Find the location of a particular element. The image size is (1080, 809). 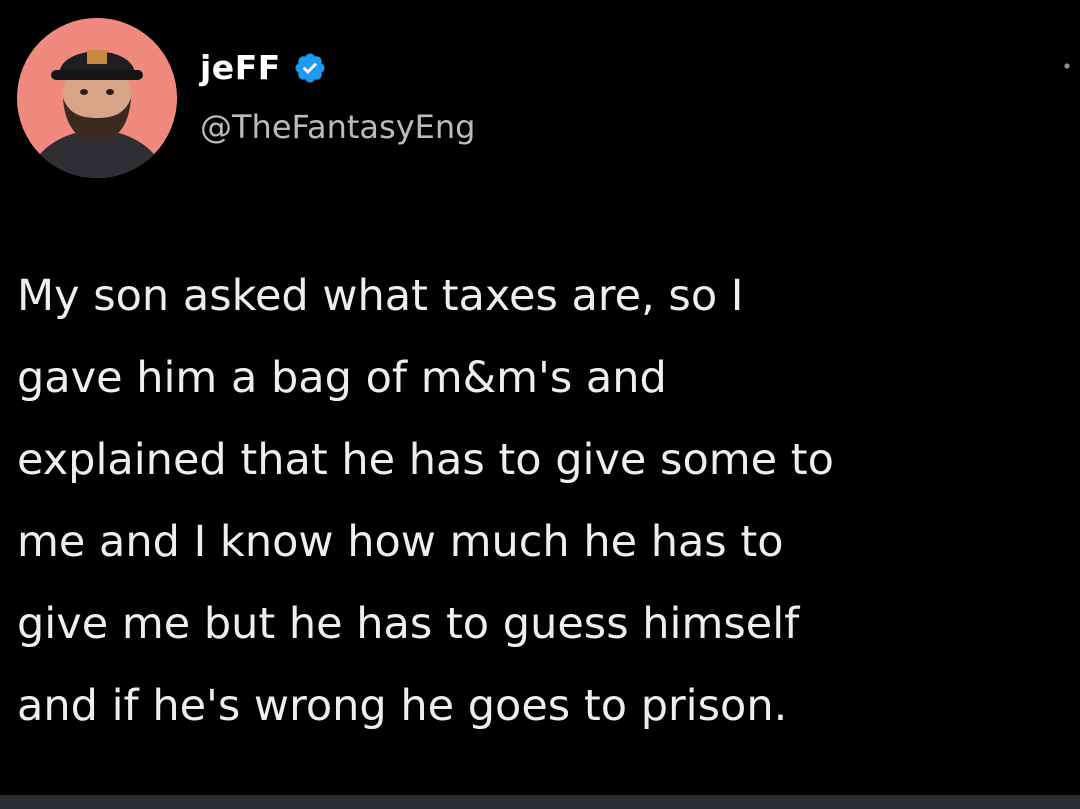

tweet-text-line: give me but he has to guess himself is located at coordinates (408, 624).